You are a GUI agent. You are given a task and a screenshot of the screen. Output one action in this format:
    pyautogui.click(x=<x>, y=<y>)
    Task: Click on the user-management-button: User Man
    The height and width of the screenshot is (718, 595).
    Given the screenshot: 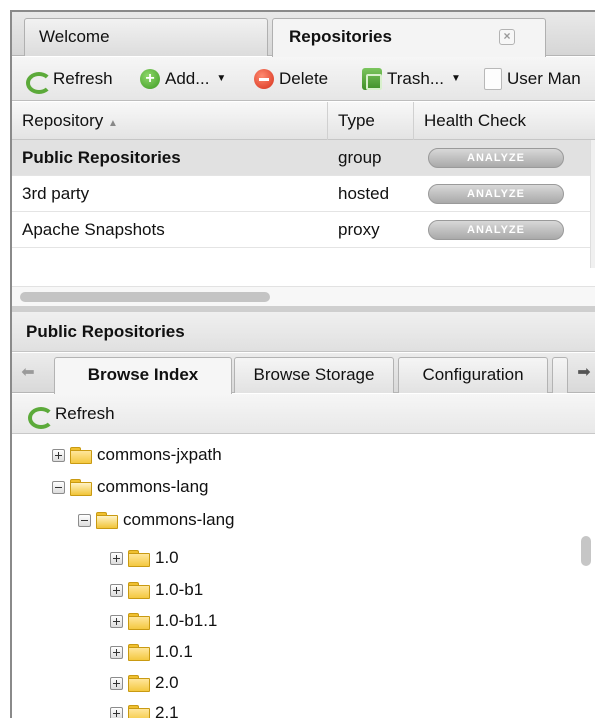 What is the action you would take?
    pyautogui.click(x=532, y=78)
    